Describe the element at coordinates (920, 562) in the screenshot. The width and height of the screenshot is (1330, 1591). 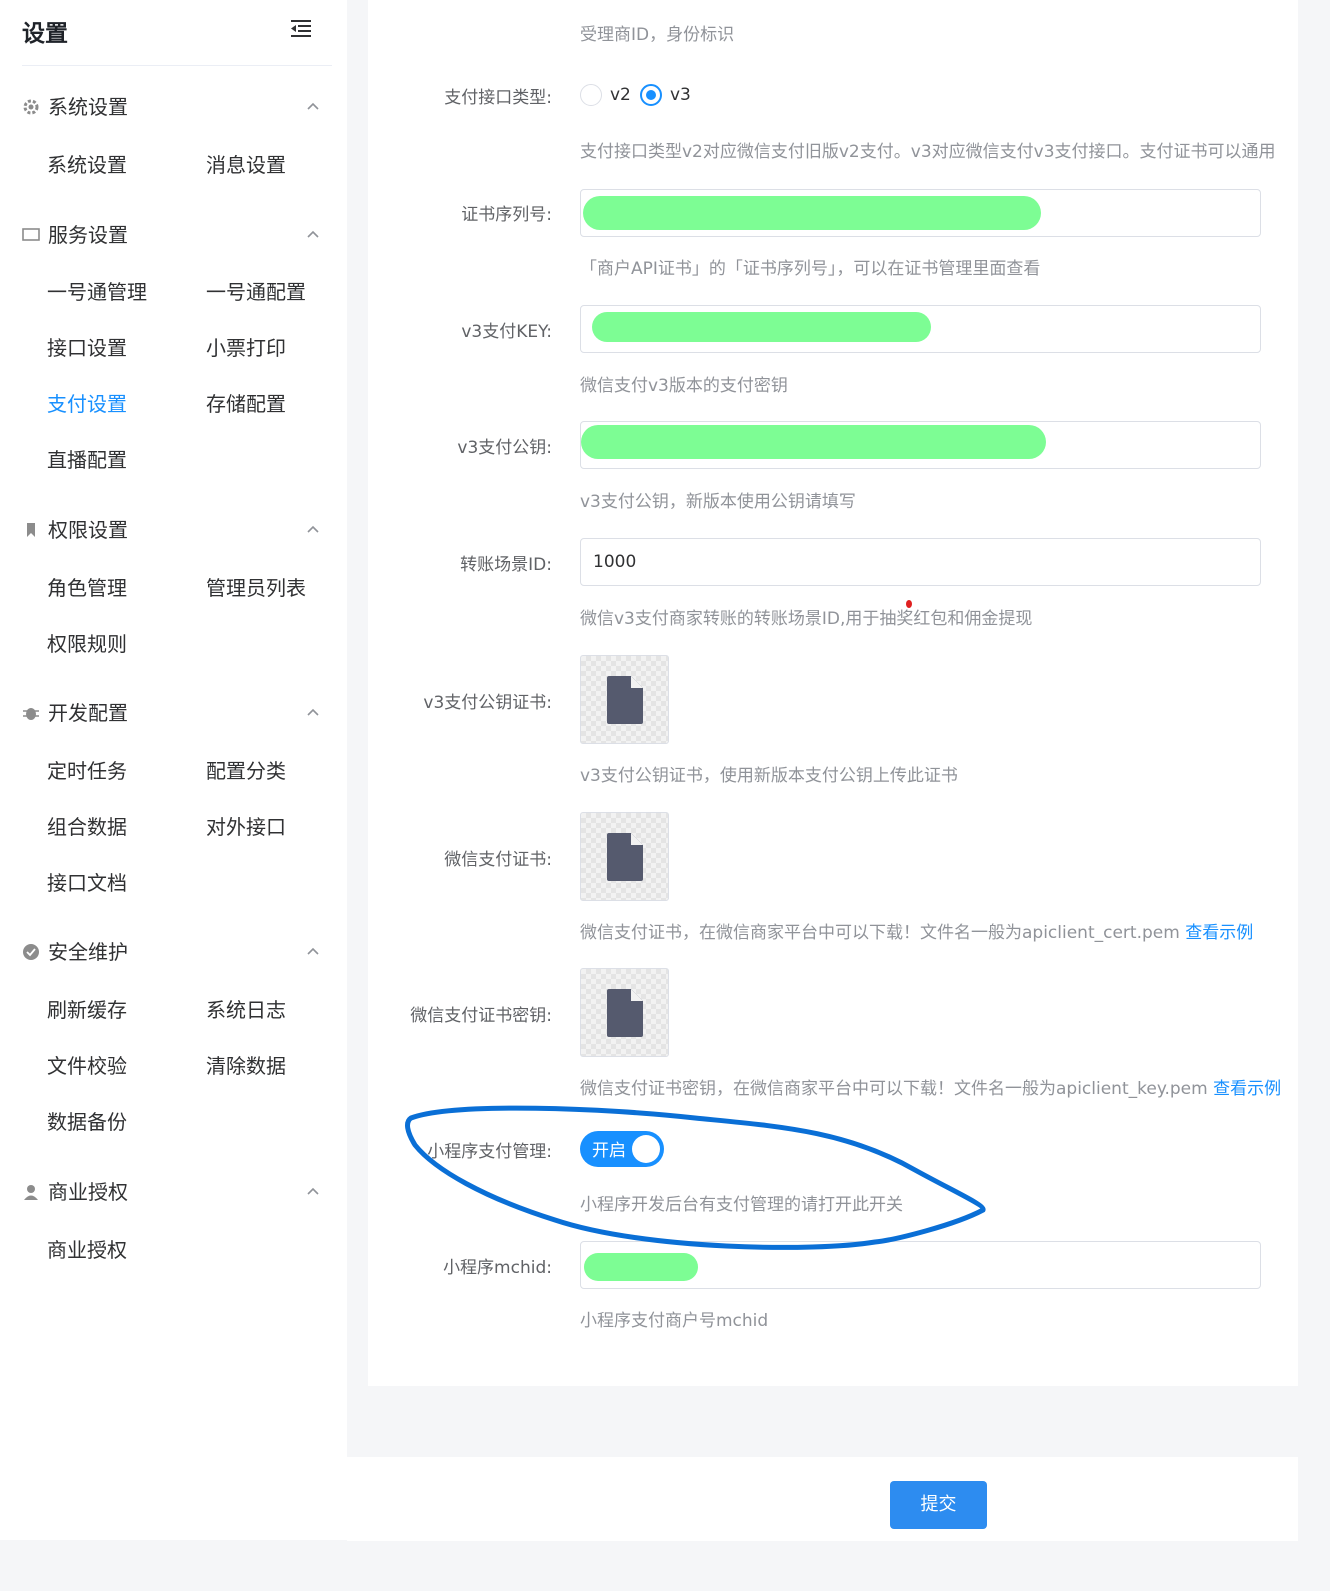
I see `transfer-scene-input: 1000` at that location.